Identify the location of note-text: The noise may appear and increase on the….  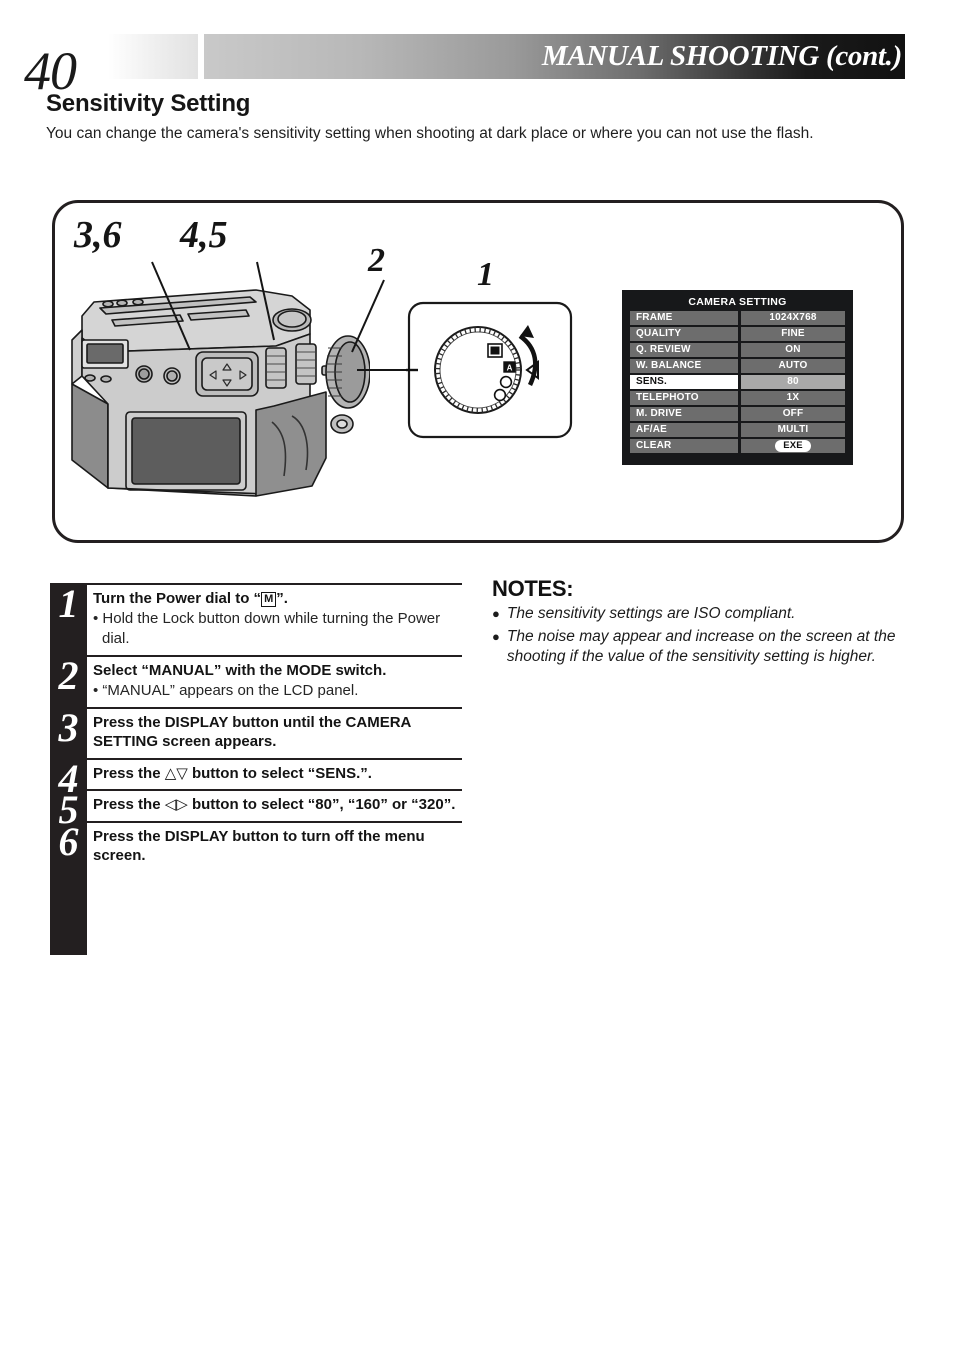
(701, 646).